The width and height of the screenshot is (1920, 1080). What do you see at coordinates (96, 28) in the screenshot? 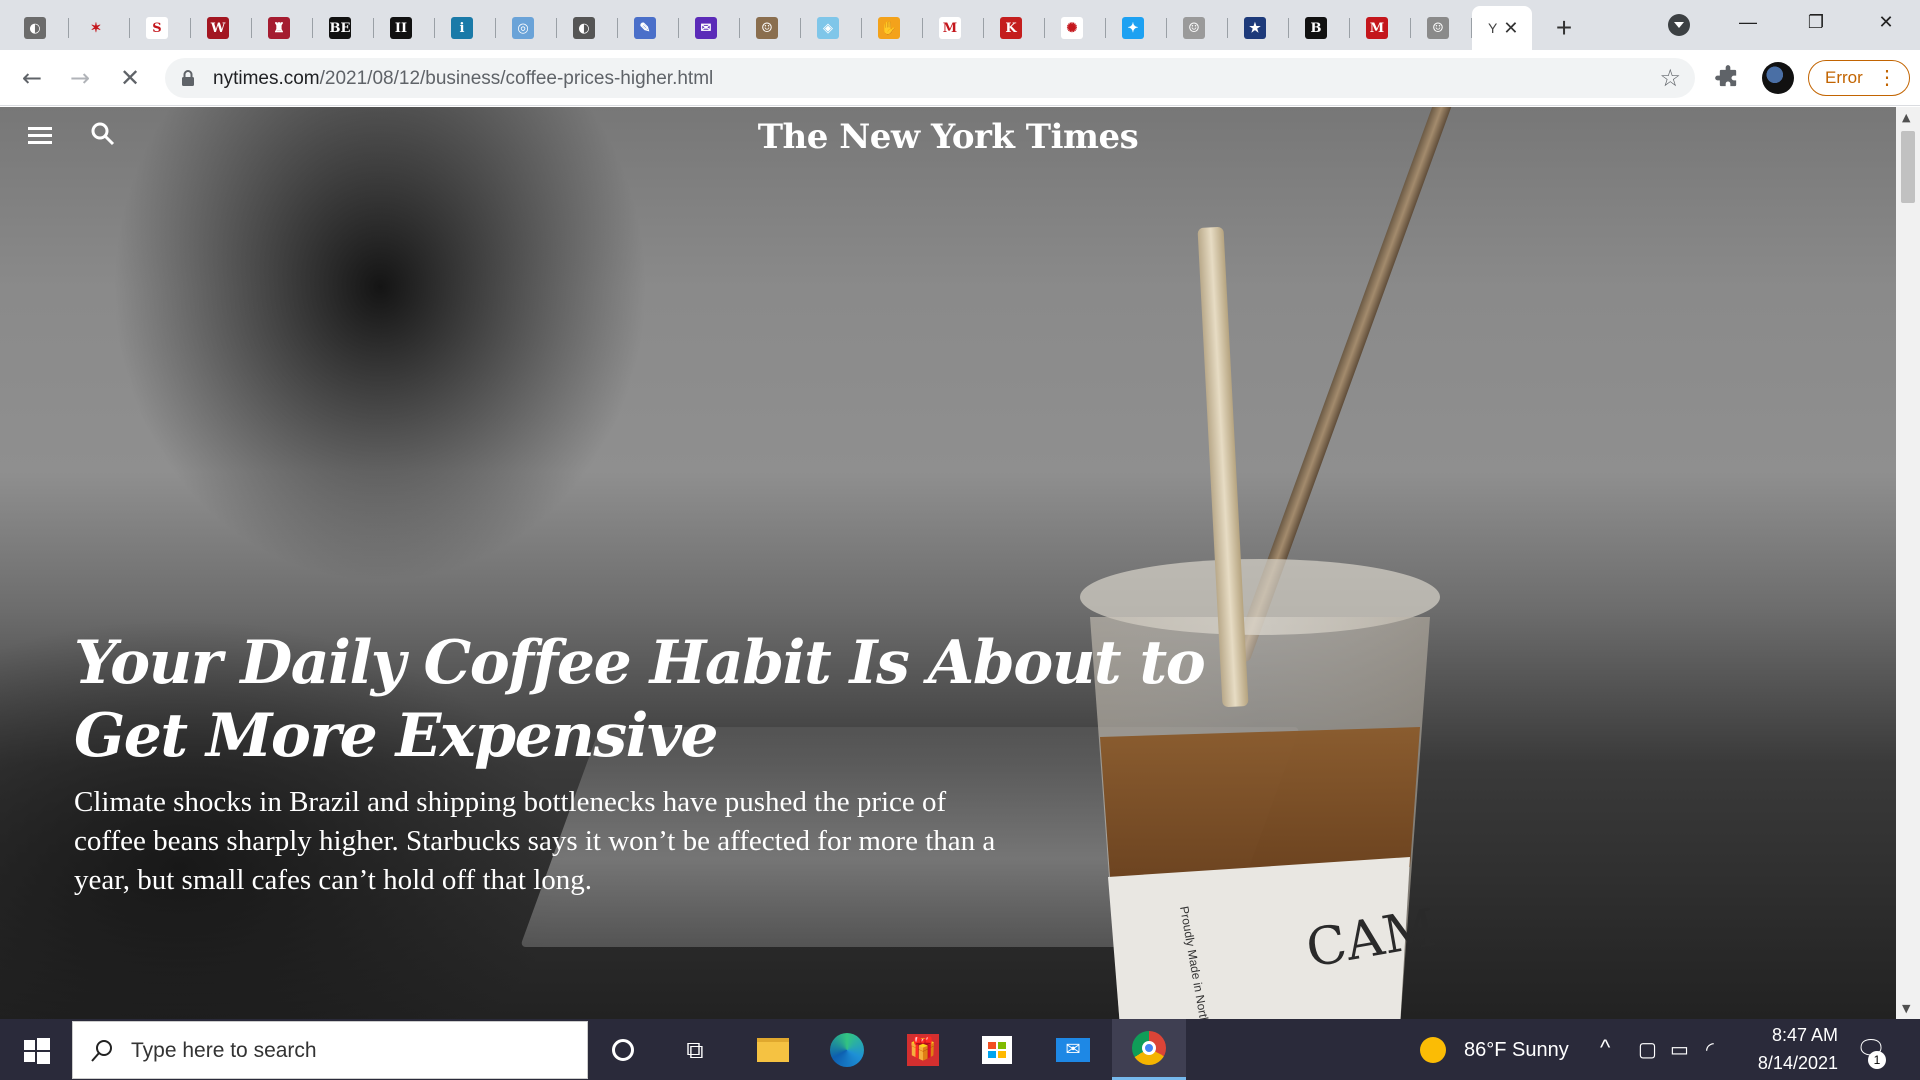
I see `stars-icon: ✶` at bounding box center [96, 28].